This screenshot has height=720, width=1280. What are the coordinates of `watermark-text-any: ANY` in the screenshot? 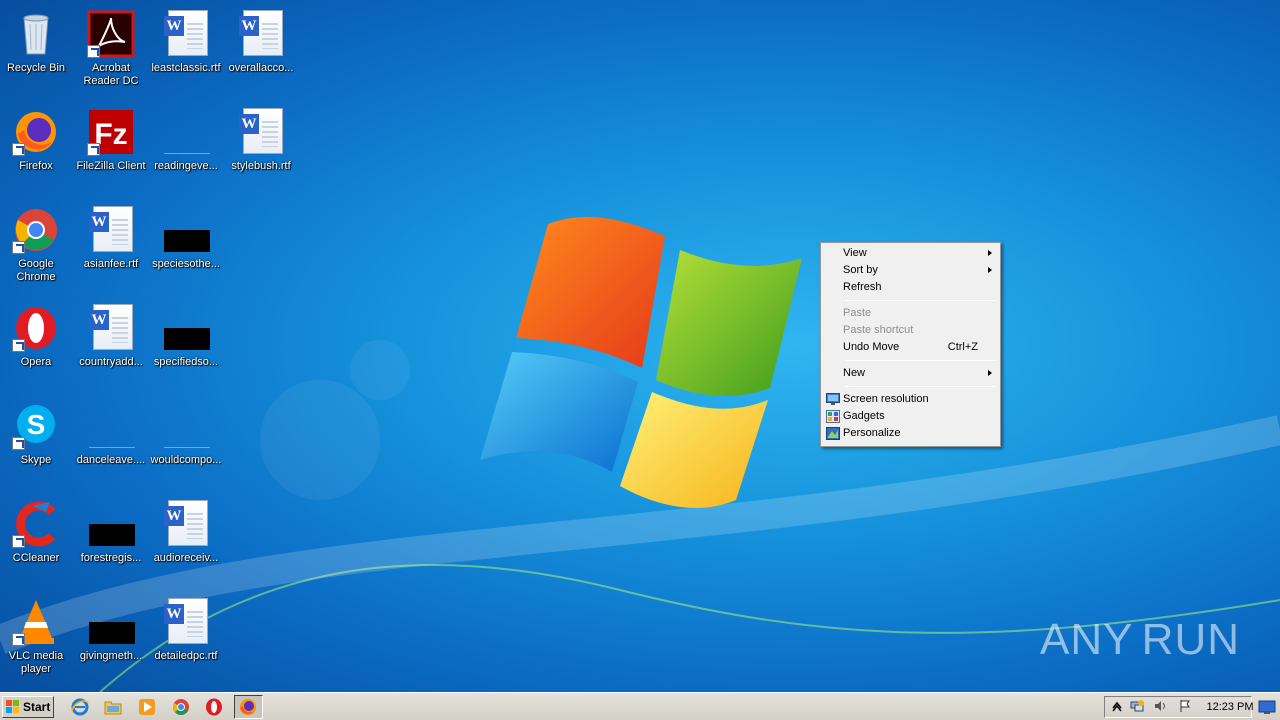 It's located at (1087, 639).